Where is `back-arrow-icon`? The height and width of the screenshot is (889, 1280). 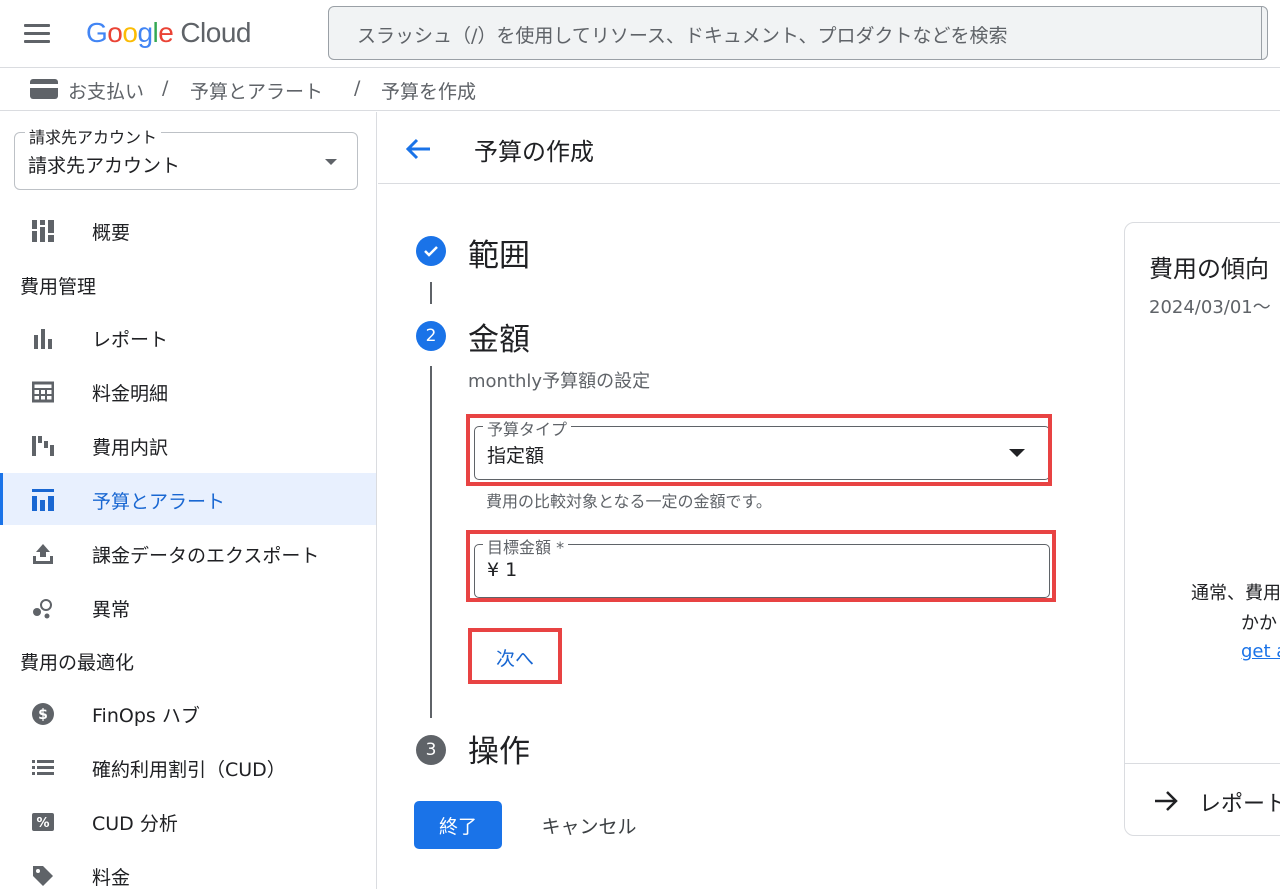 back-arrow-icon is located at coordinates (419, 149).